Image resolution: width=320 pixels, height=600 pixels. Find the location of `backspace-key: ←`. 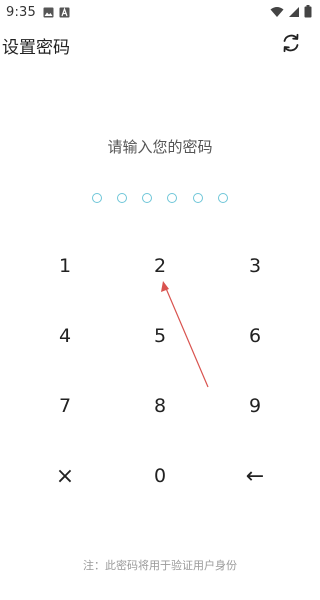

backspace-key: ← is located at coordinates (255, 476).